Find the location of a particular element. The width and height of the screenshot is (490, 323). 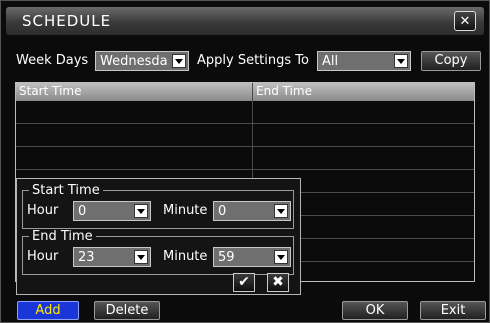

table-header: Start Time End Time is located at coordinates (245, 92).